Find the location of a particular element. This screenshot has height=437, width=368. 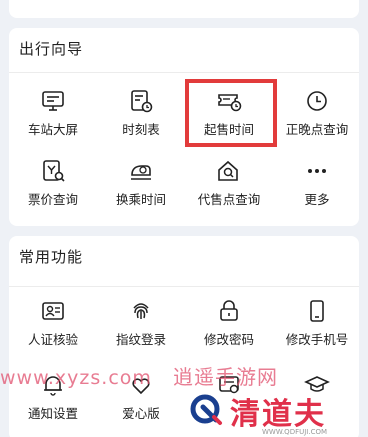

fingerprint-login-button: 指纹登录 is located at coordinates (141, 328).